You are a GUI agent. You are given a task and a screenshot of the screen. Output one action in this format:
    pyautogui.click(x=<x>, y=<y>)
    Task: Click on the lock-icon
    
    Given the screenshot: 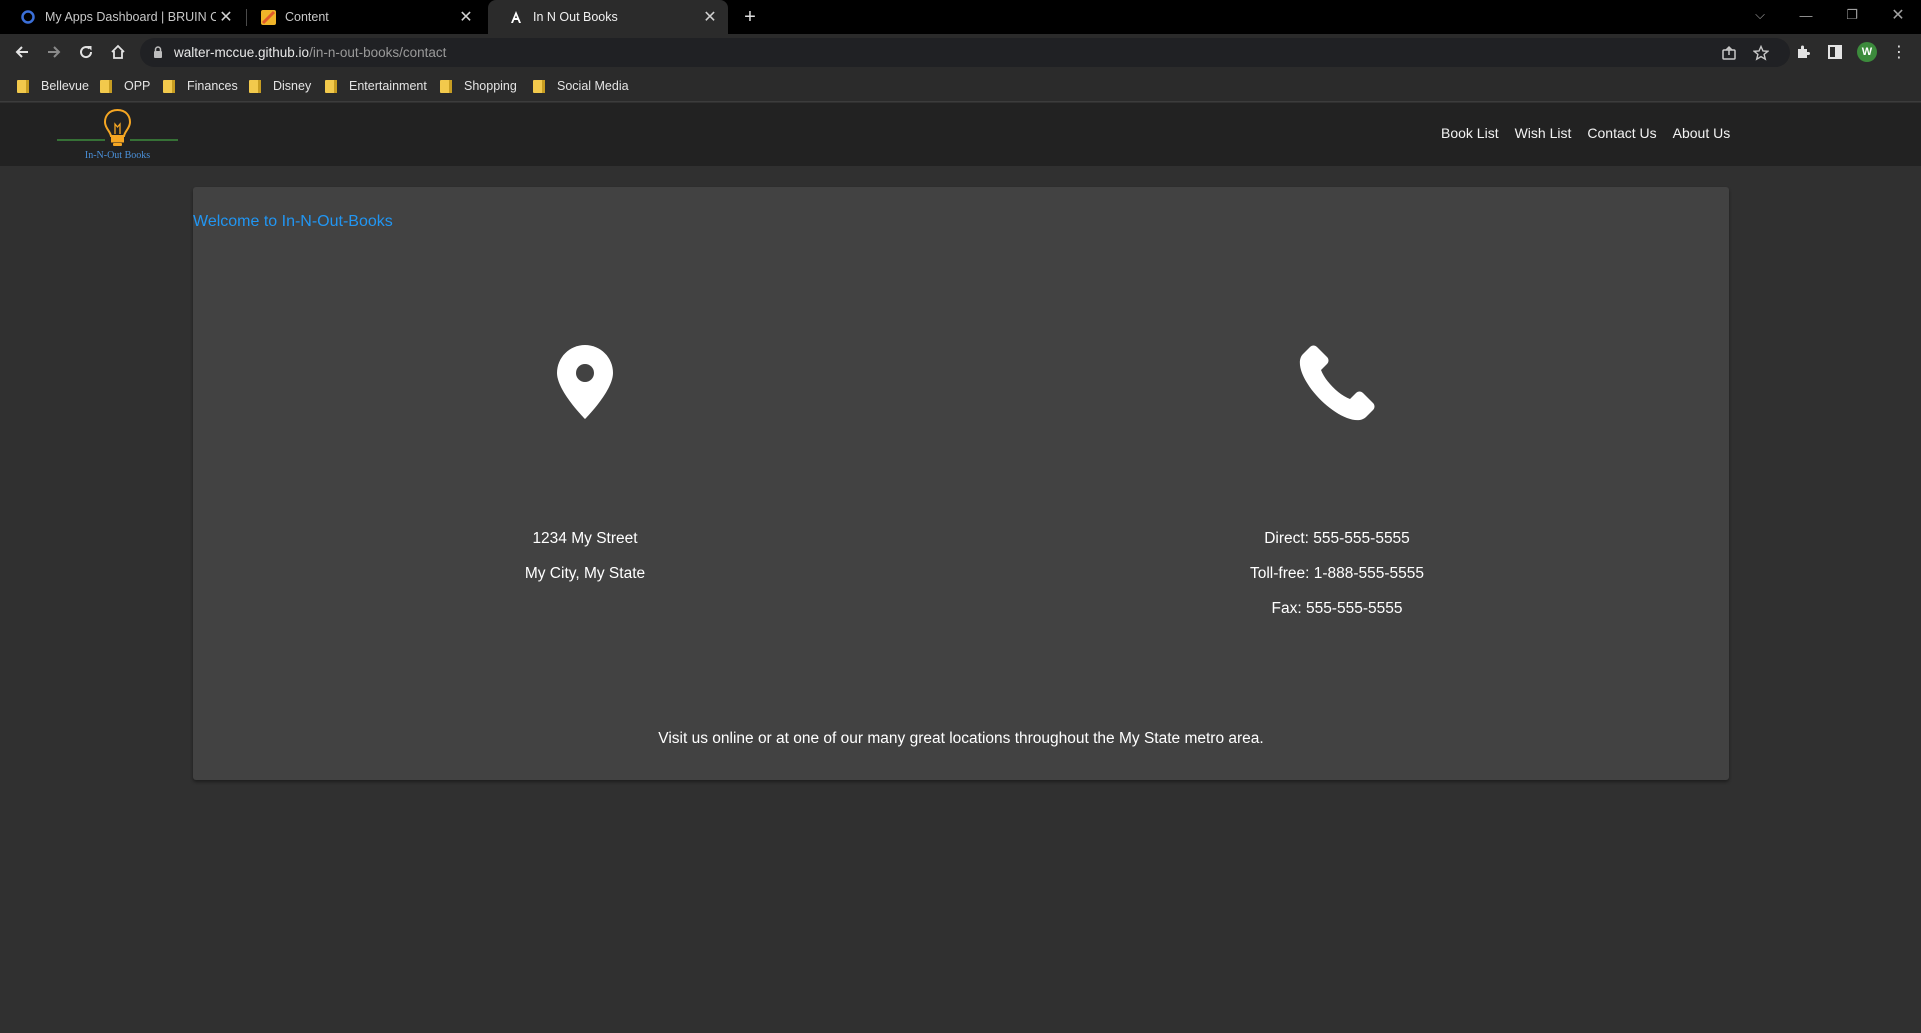 What is the action you would take?
    pyautogui.click(x=158, y=52)
    